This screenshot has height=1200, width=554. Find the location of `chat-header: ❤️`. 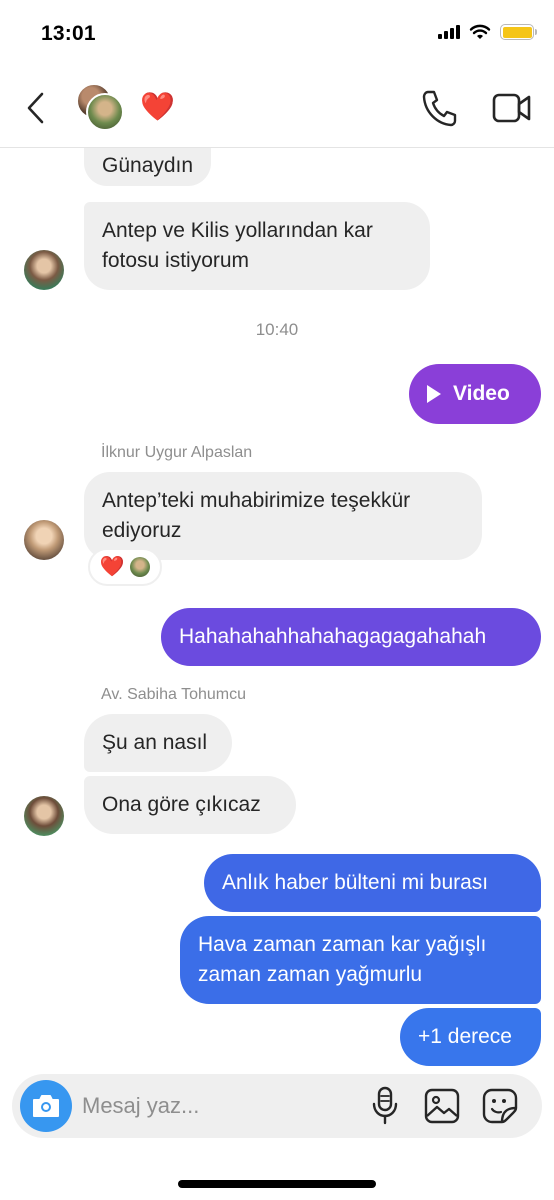

chat-header: ❤️ is located at coordinates (277, 109).